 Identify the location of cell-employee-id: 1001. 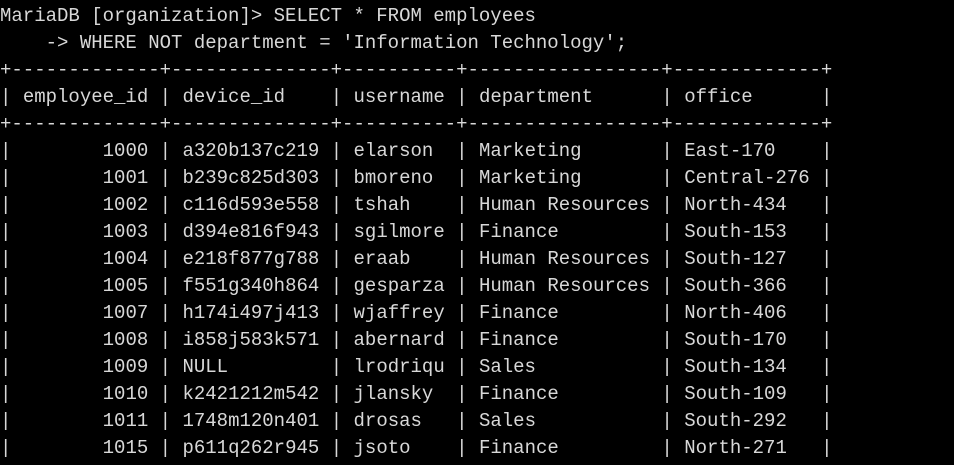
(125, 178).